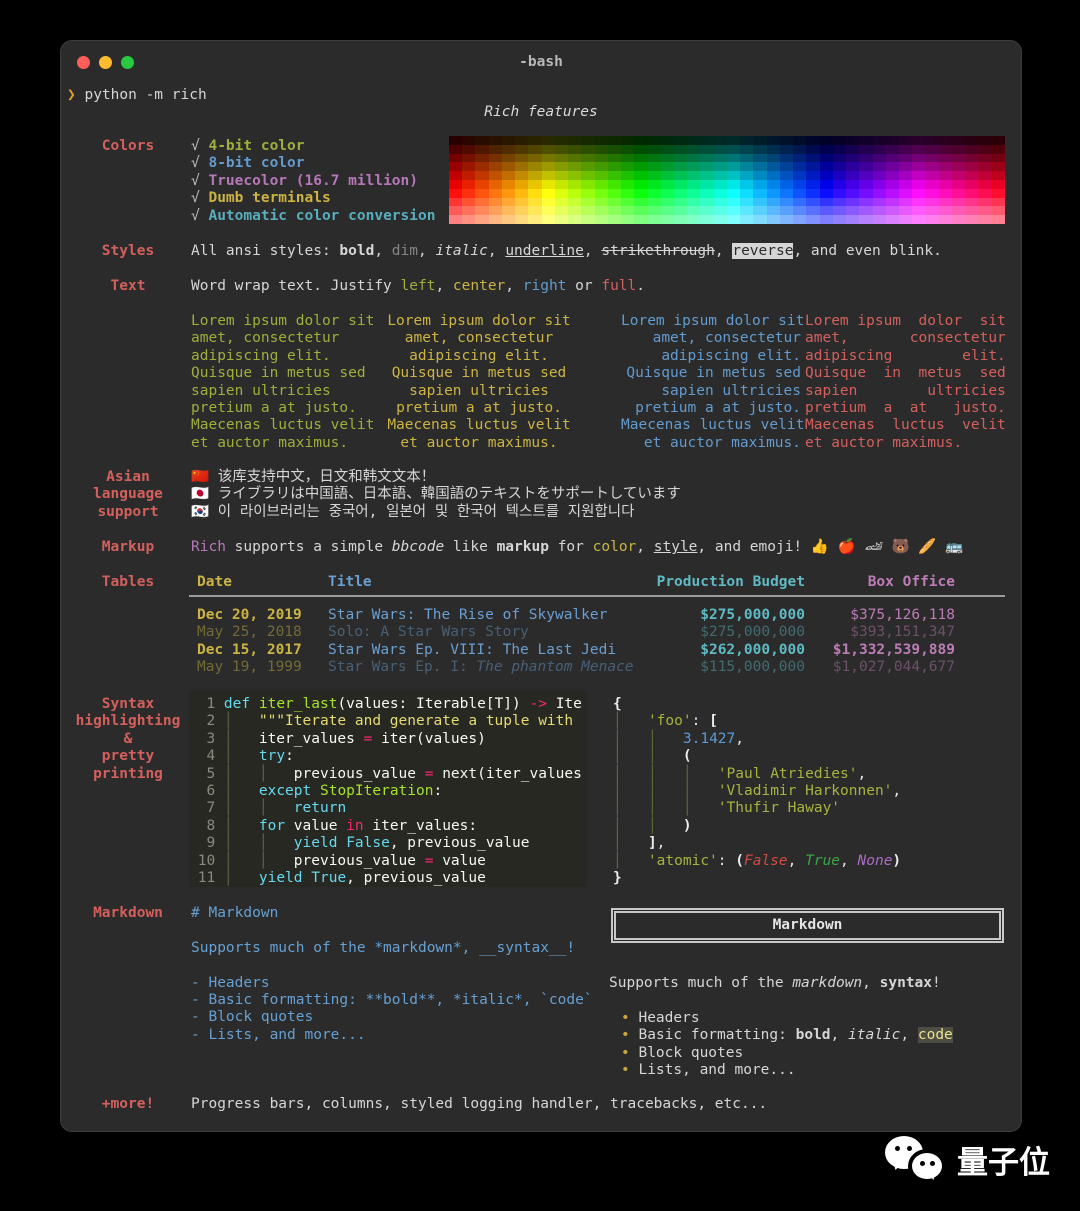 The height and width of the screenshot is (1211, 1080). Describe the element at coordinates (313, 215) in the screenshot. I see `color-feature-item: √ Automatic color conversion` at that location.